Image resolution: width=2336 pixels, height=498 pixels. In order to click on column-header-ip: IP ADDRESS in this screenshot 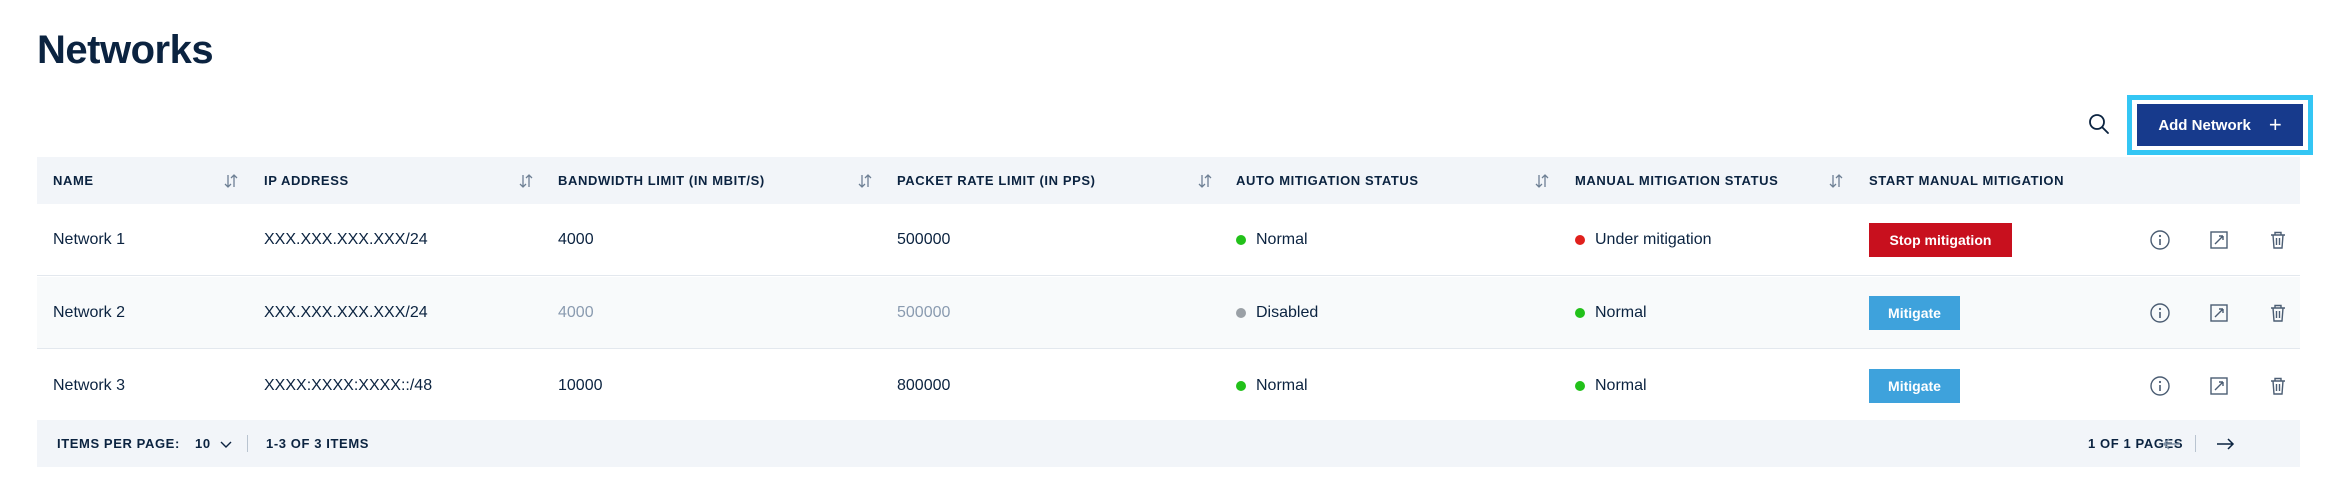, I will do `click(306, 180)`.